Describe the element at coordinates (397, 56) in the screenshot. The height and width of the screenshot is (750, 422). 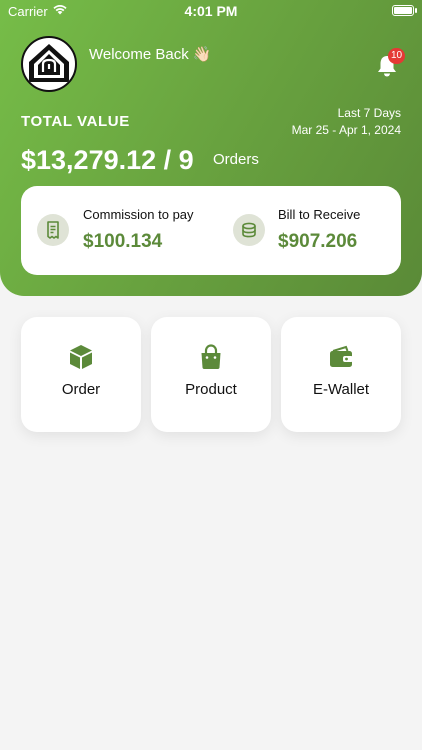
I see `notification-badge: 10` at that location.